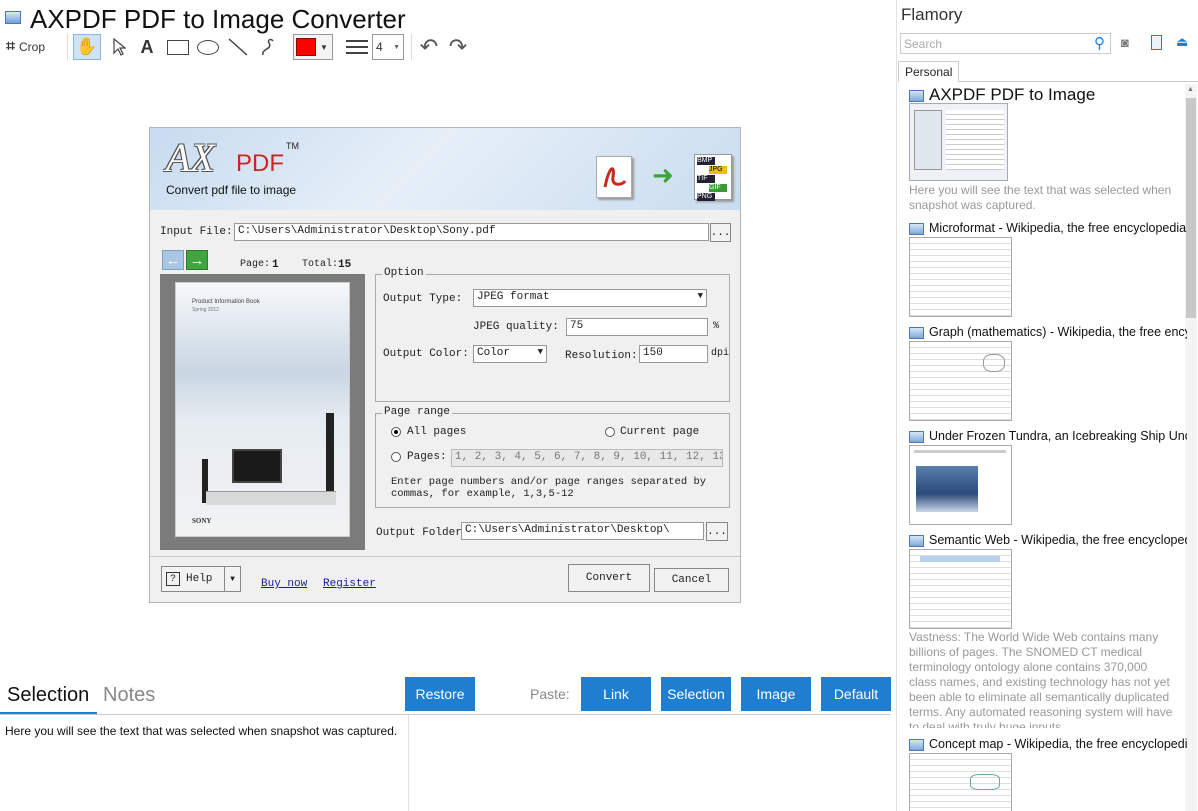  Describe the element at coordinates (440, 694) in the screenshot. I see `restore-button: Restore` at that location.